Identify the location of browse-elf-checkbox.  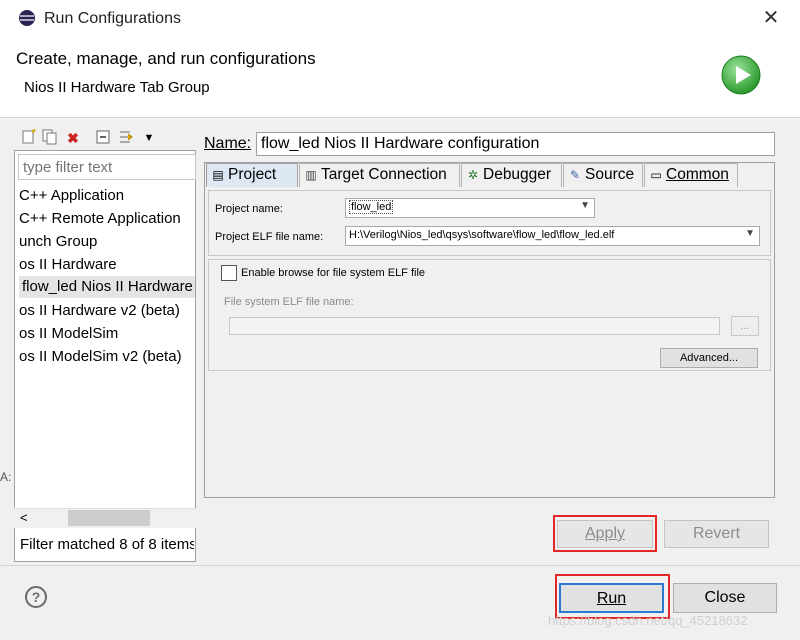
(229, 273).